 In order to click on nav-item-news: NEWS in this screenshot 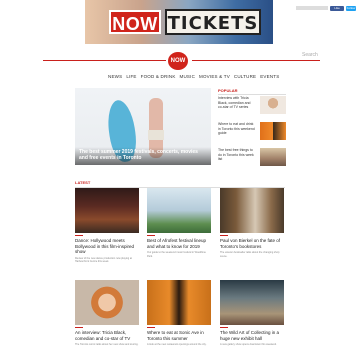, I will do `click(115, 76)`.